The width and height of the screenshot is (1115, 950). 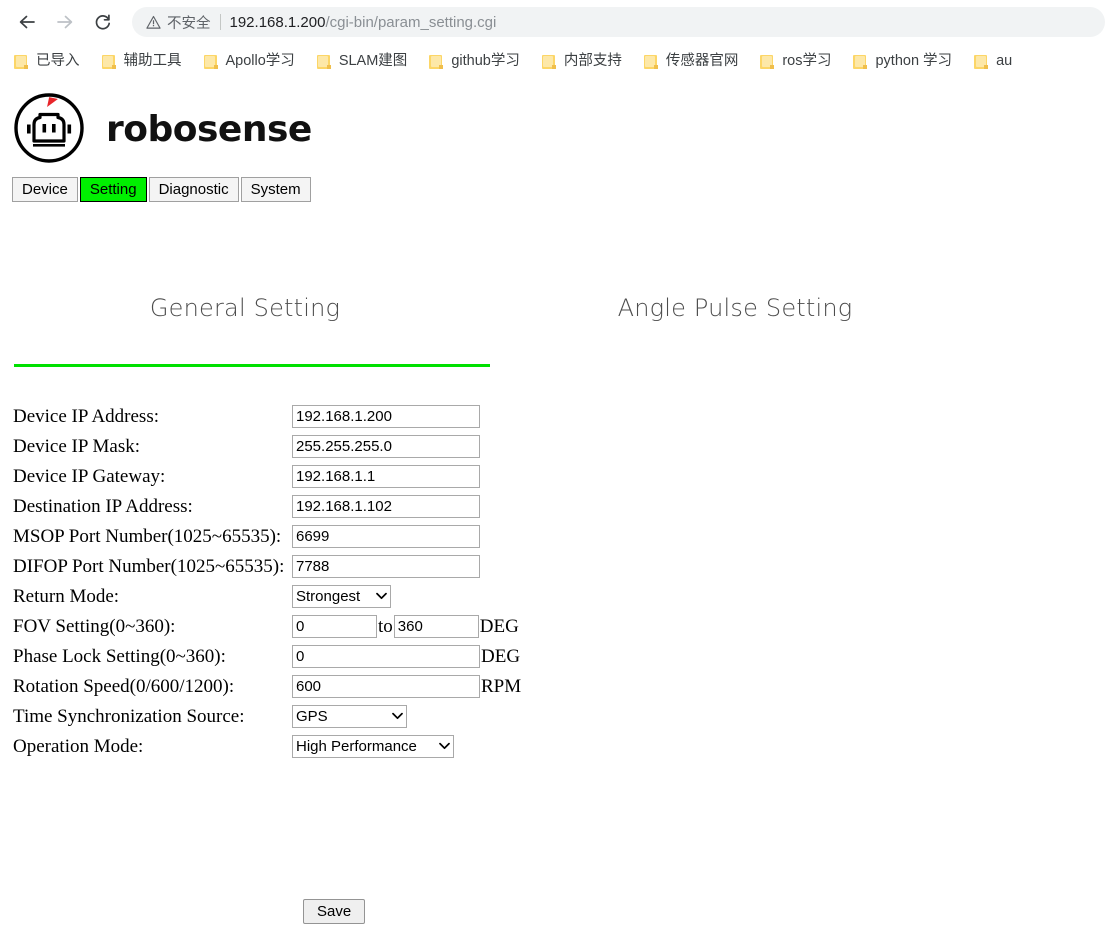 I want to click on bookmark-label: 内部支持, so click(x=592, y=61).